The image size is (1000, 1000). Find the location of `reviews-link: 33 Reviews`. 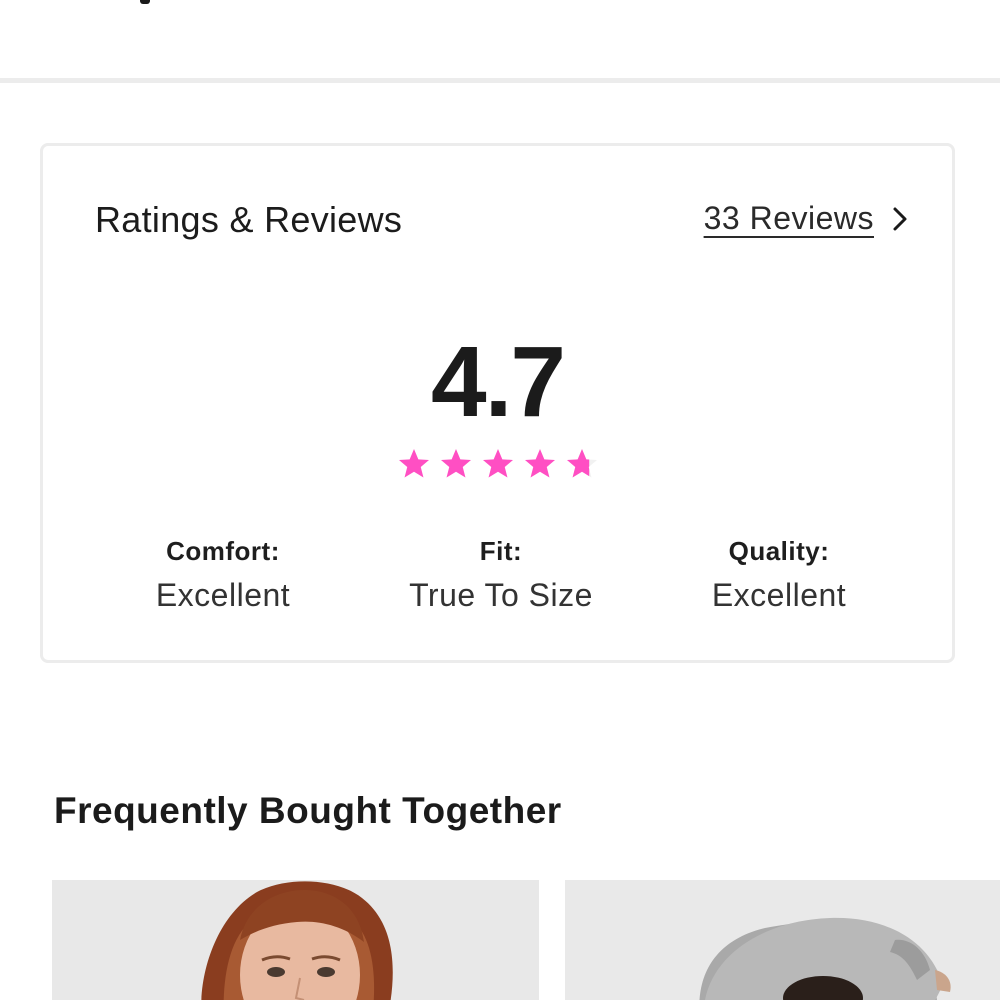

reviews-link: 33 Reviews is located at coordinates (806, 218).